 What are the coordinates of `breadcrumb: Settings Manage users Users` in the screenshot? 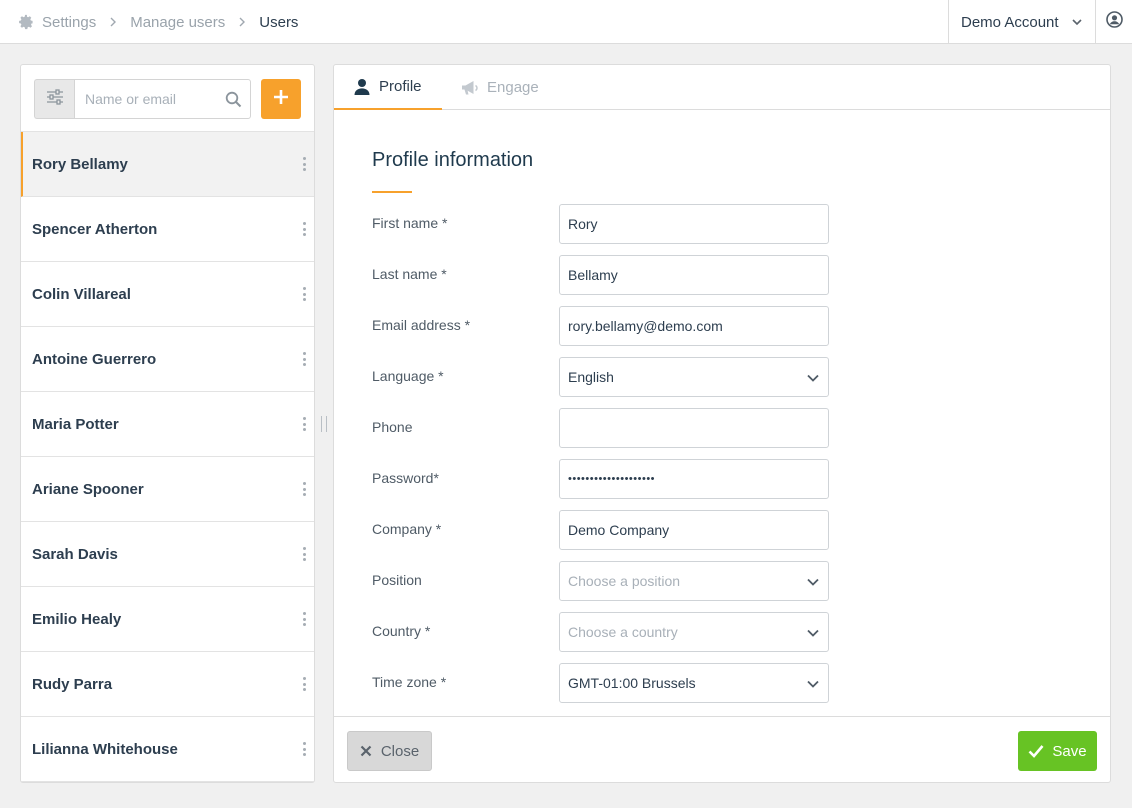 It's located at (158, 22).